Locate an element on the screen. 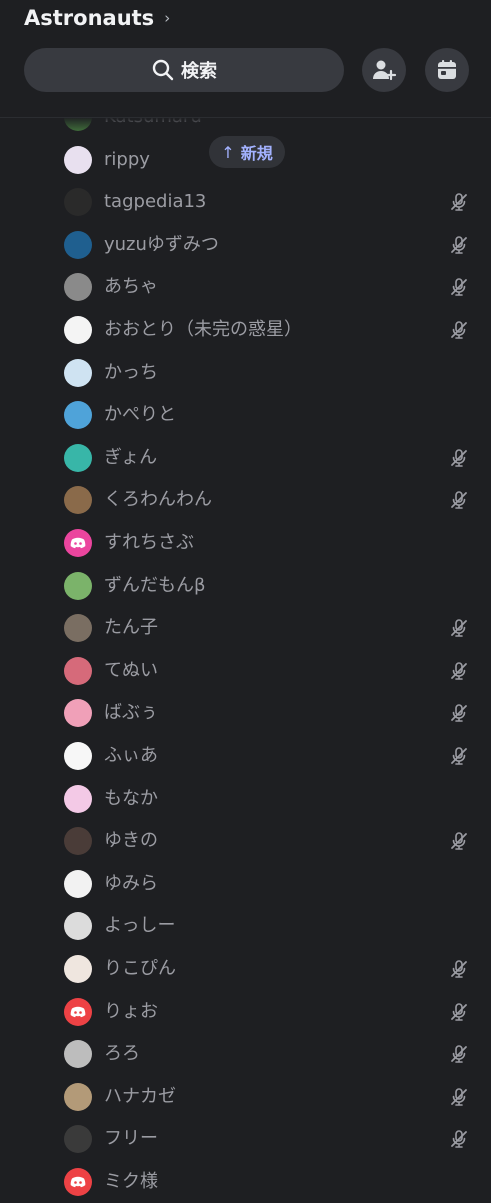  search-icon is located at coordinates (163, 70).